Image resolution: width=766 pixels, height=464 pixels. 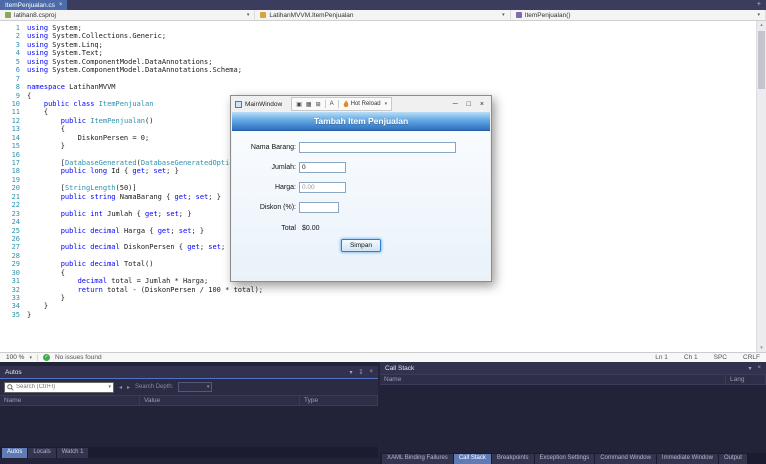 What do you see at coordinates (732, 459) in the screenshot?
I see `tab-output: Output` at bounding box center [732, 459].